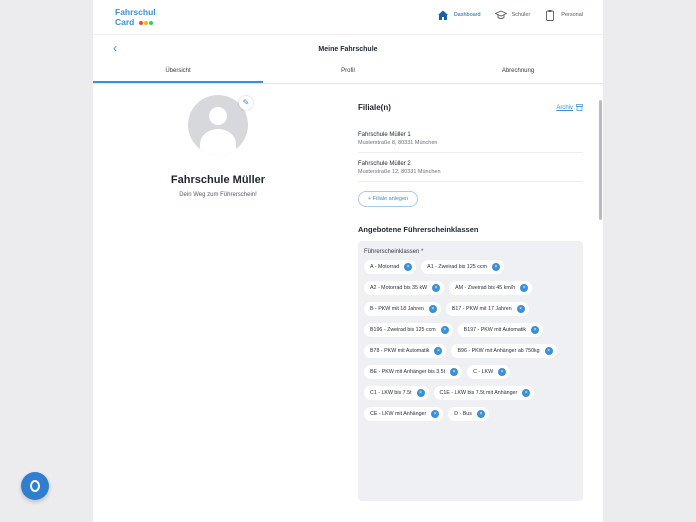 Image resolution: width=696 pixels, height=522 pixels. What do you see at coordinates (408, 372) in the screenshot?
I see `chip-label: BE - PKW mit Anhänger bis 3.5t` at bounding box center [408, 372].